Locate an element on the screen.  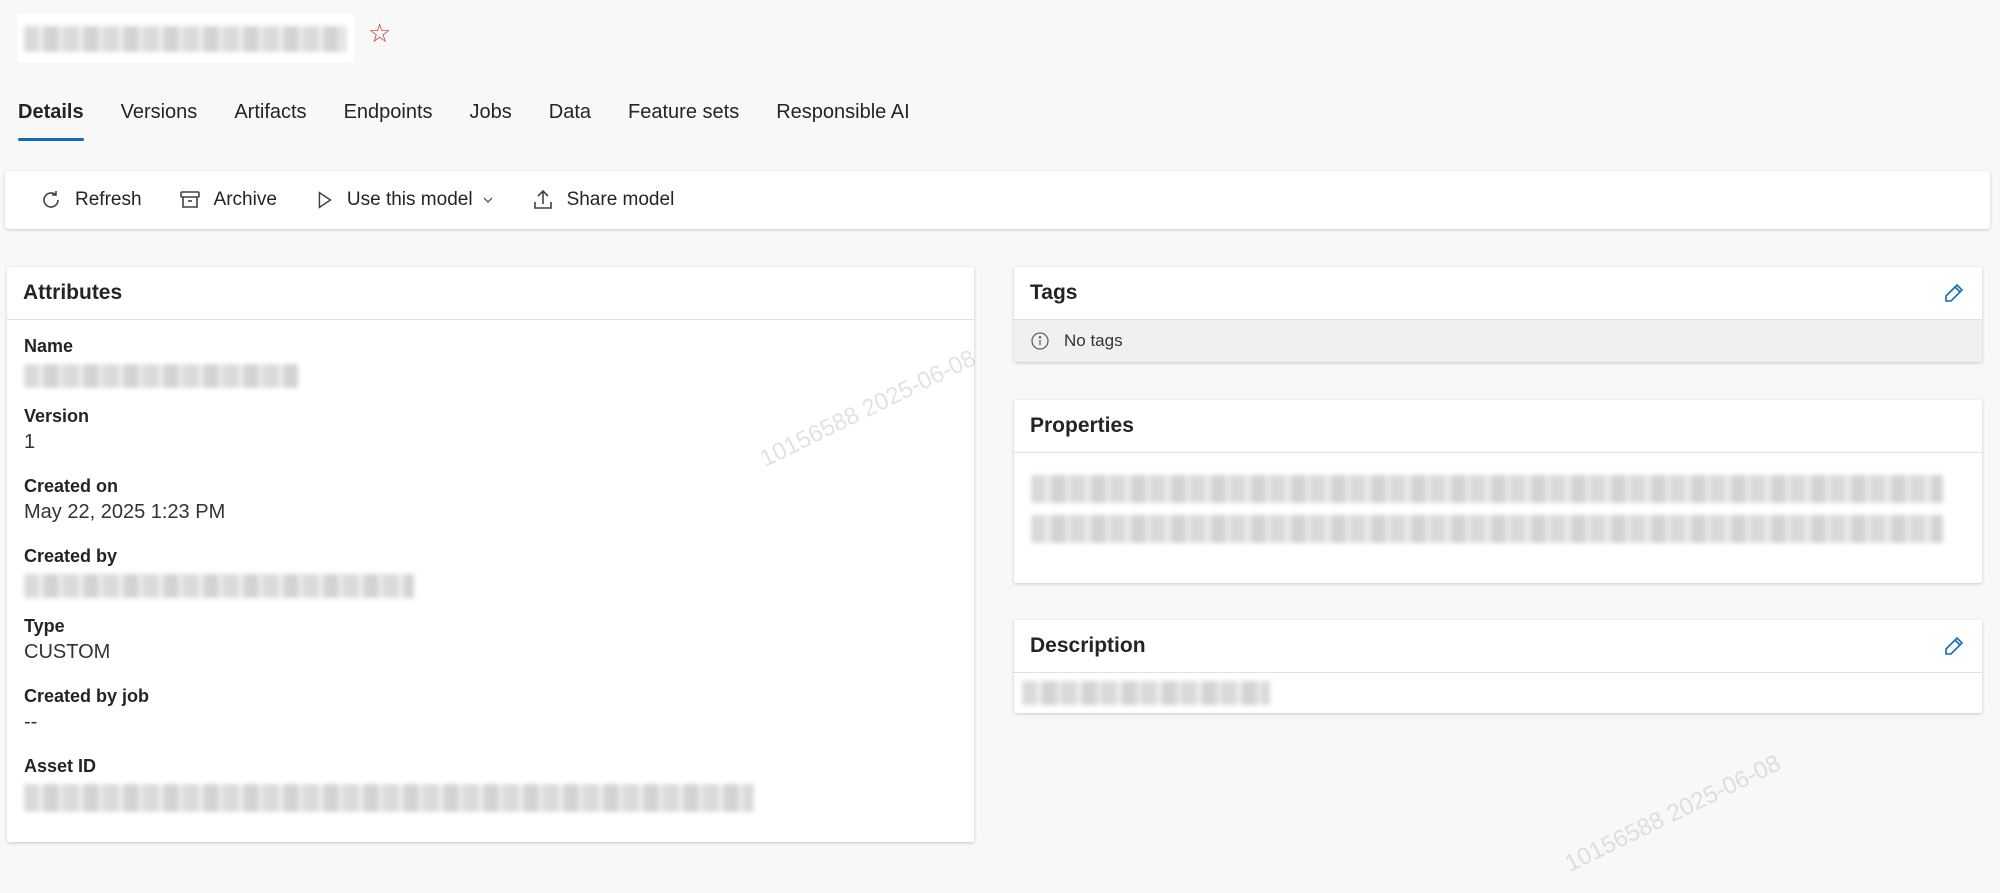
created-on-label: Created on is located at coordinates (71, 486).